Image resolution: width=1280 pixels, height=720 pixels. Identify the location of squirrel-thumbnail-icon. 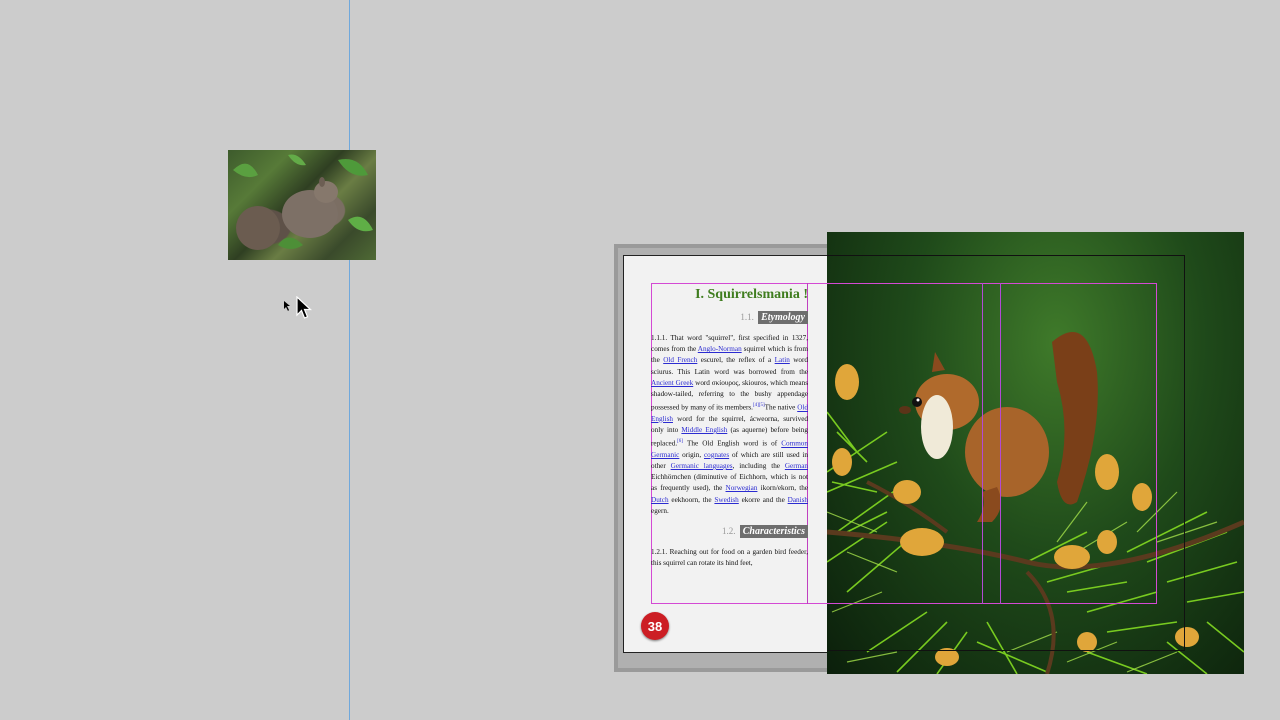
(303, 202).